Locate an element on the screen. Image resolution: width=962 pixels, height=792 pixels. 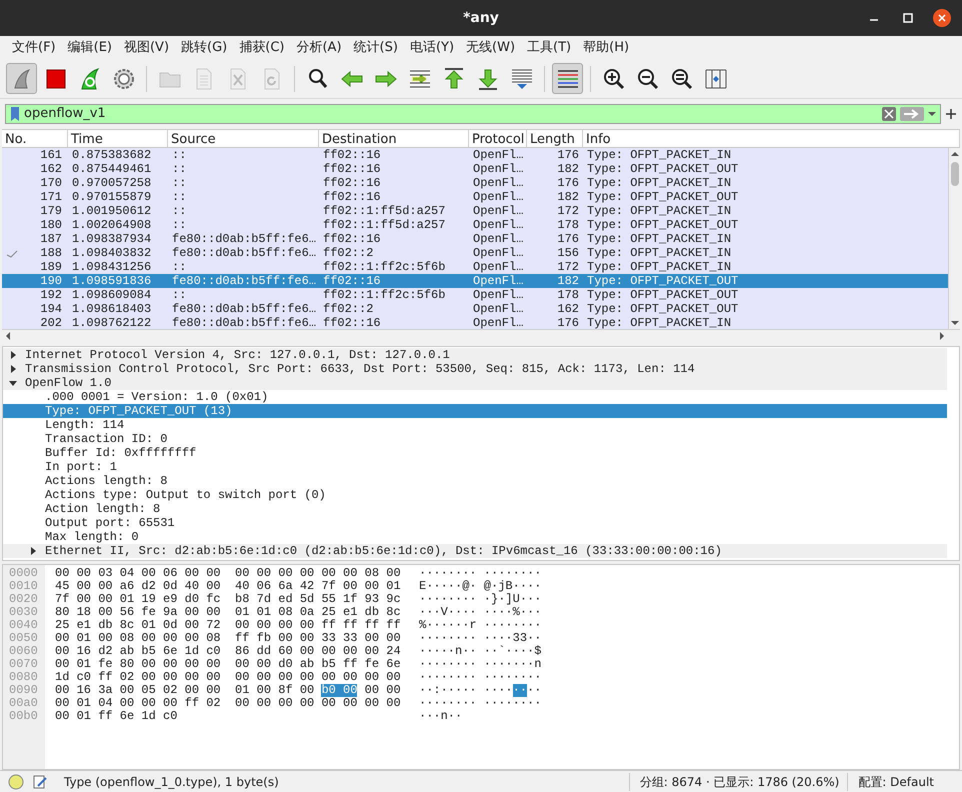
scroll-down-icon is located at coordinates (954, 323).